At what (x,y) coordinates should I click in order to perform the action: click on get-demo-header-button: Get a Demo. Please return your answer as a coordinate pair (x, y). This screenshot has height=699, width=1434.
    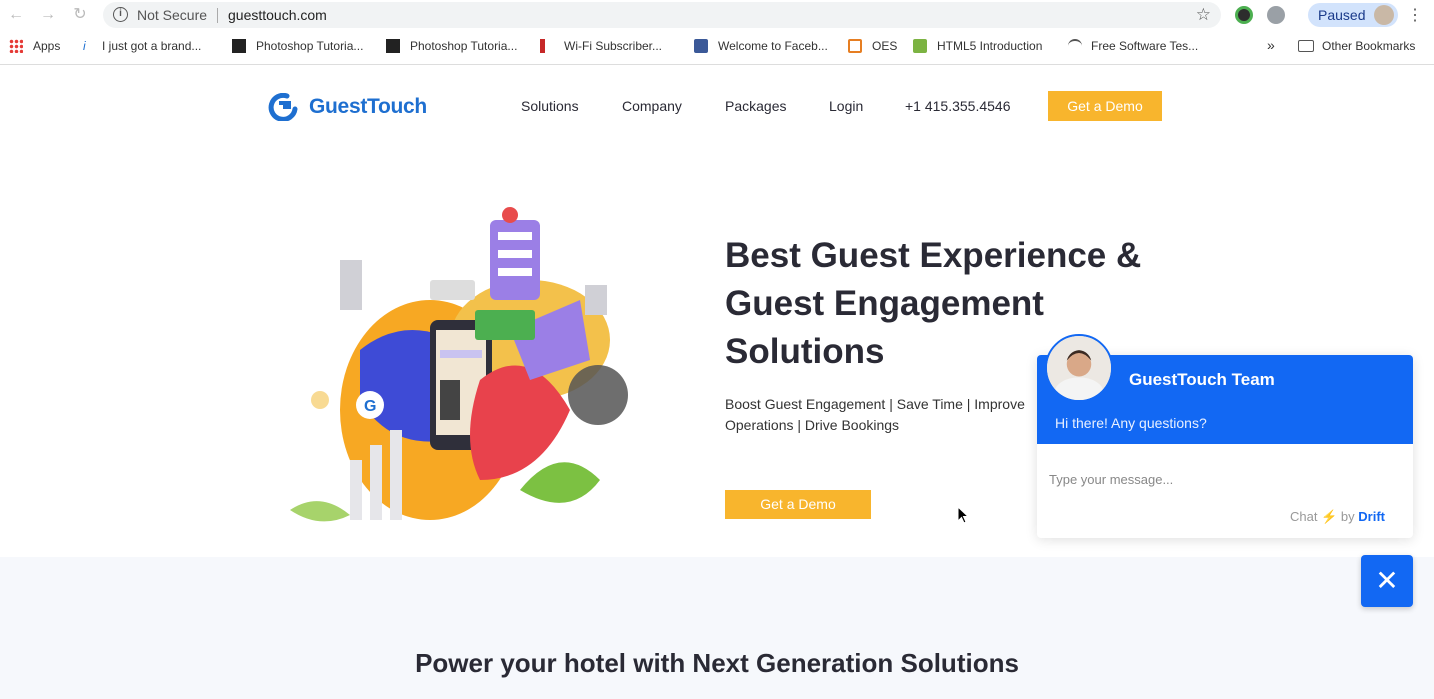
    Looking at the image, I should click on (1105, 106).